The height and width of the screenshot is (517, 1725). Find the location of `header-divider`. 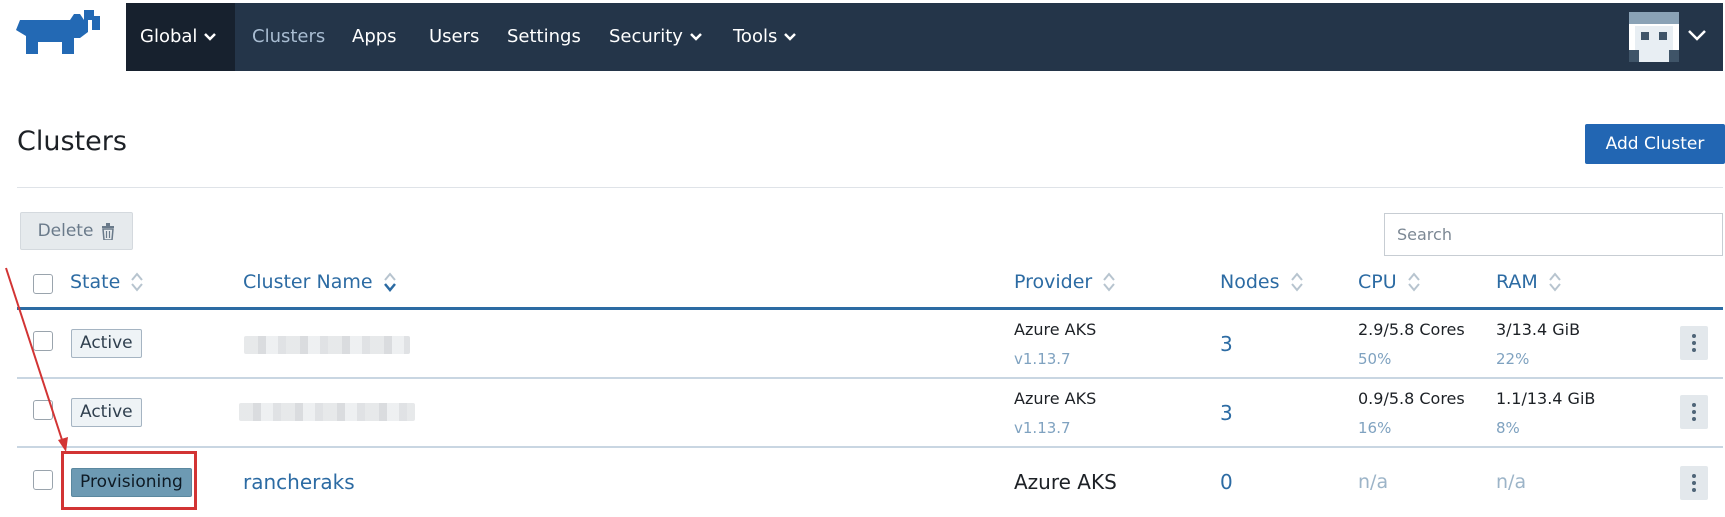

header-divider is located at coordinates (870, 187).